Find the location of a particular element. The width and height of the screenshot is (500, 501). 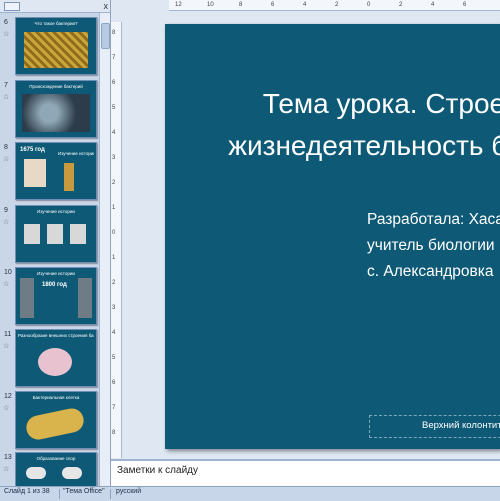

vertical-ruler: 8 7 6 5 4 3 2 1 0 1 2 3 4 5 6 7 8 is located at coordinates (116, 240).